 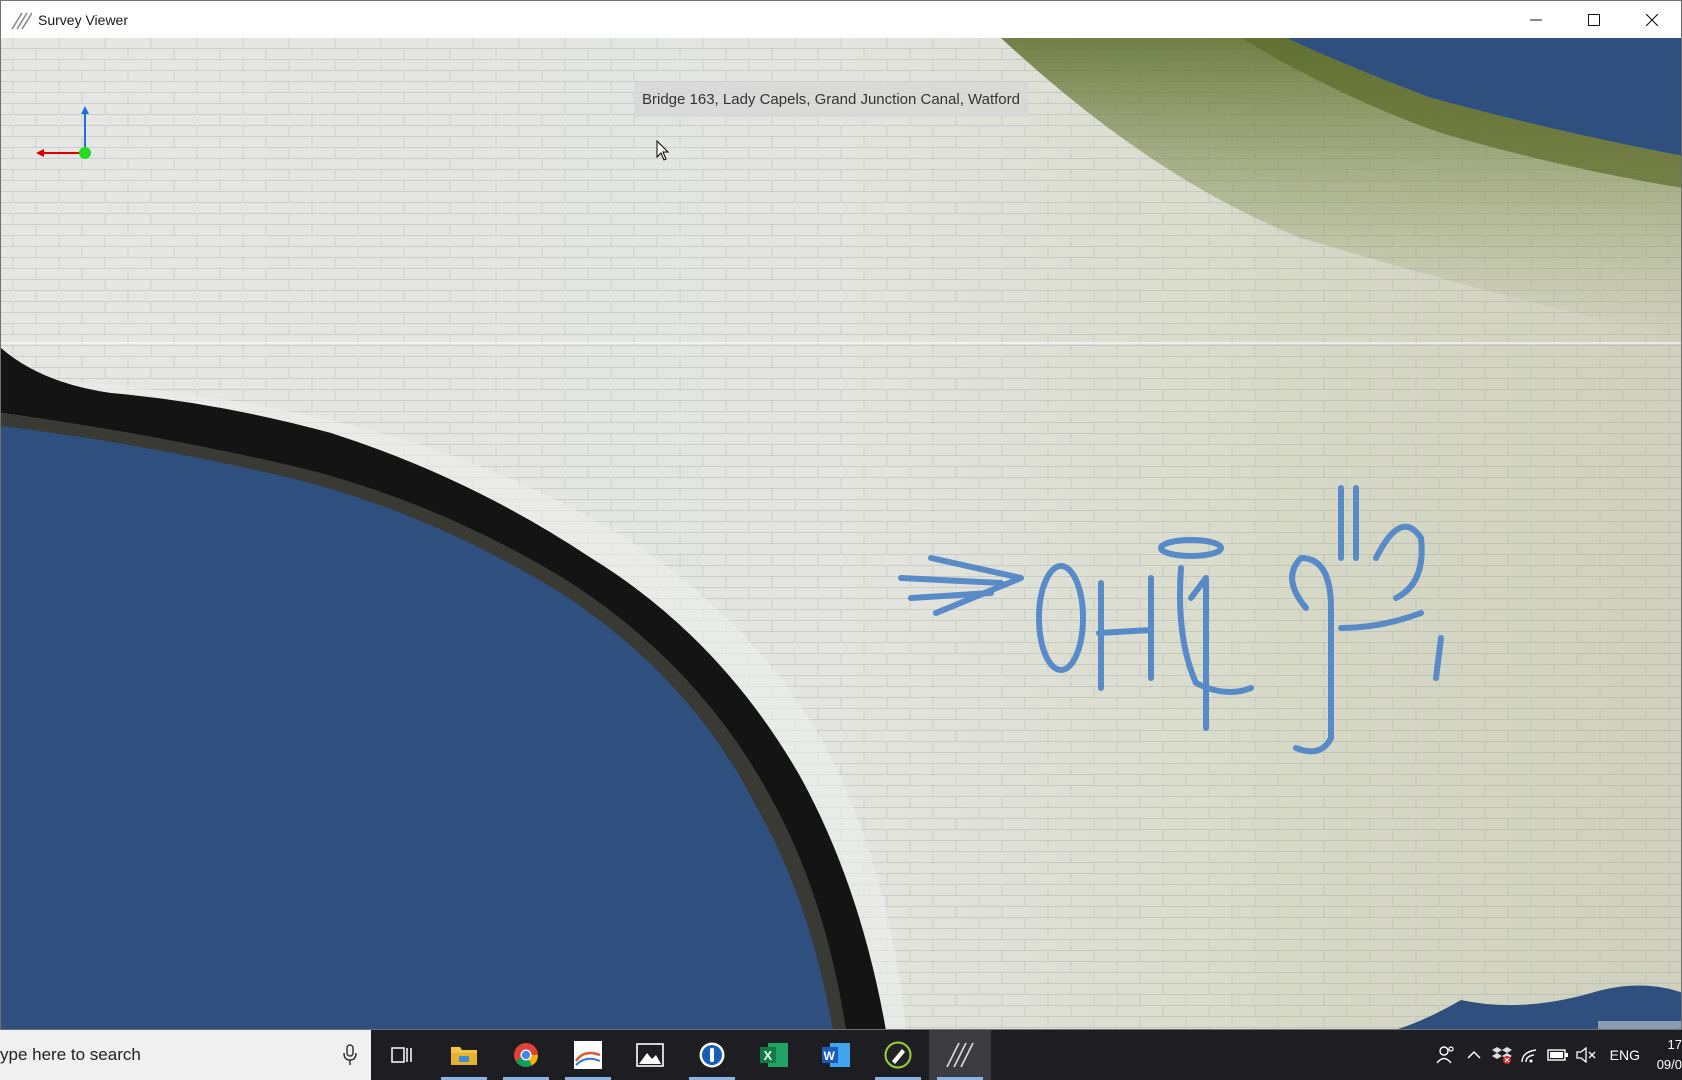 What do you see at coordinates (350, 1055) in the screenshot?
I see `microphone-icon` at bounding box center [350, 1055].